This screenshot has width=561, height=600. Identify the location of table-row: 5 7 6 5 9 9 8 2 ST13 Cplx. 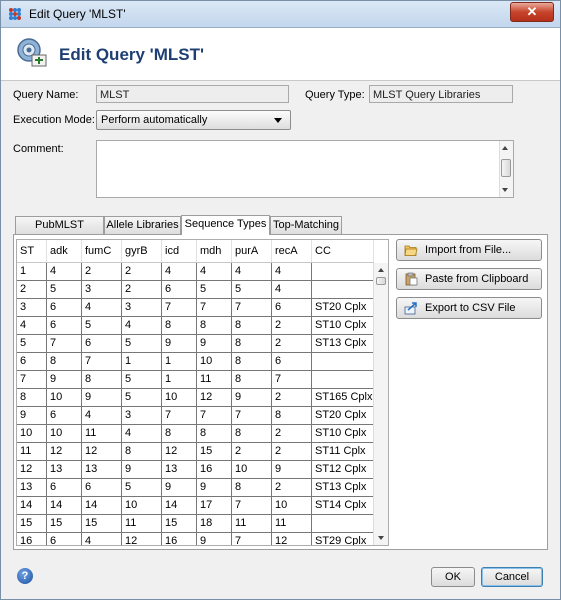
(195, 344).